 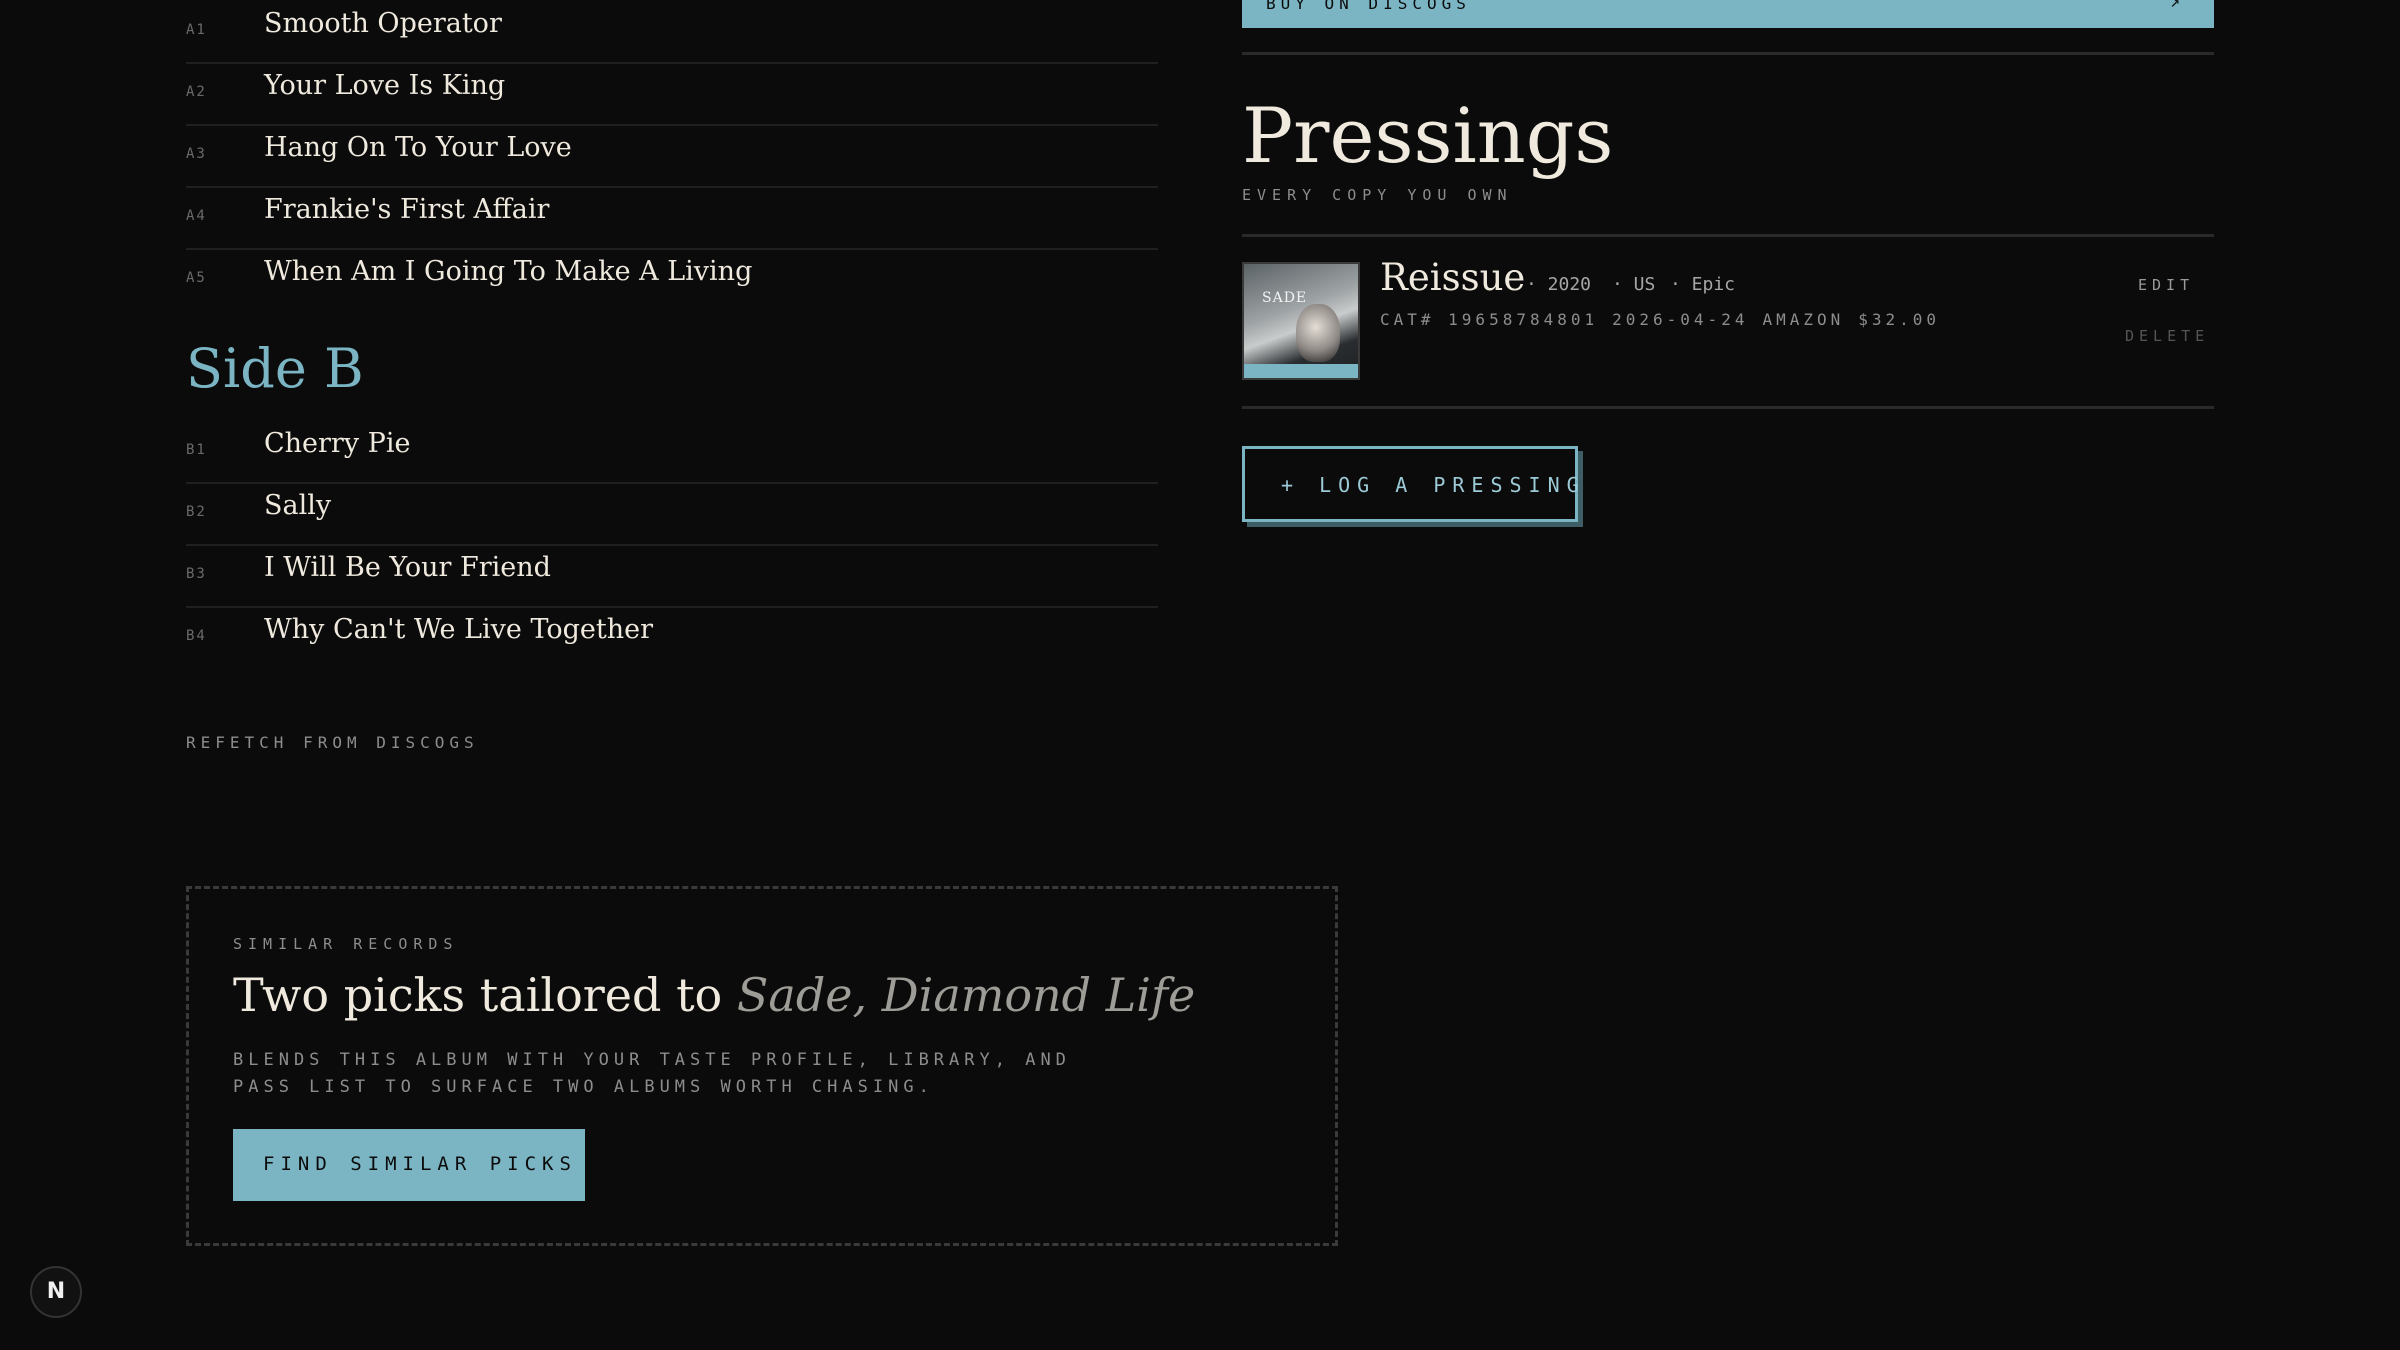 What do you see at coordinates (196, 154) in the screenshot?
I see `track-position: A3` at bounding box center [196, 154].